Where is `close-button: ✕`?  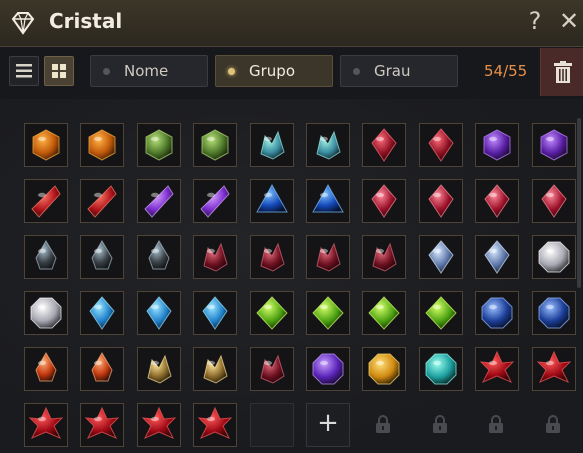
close-button: ✕ is located at coordinates (569, 22).